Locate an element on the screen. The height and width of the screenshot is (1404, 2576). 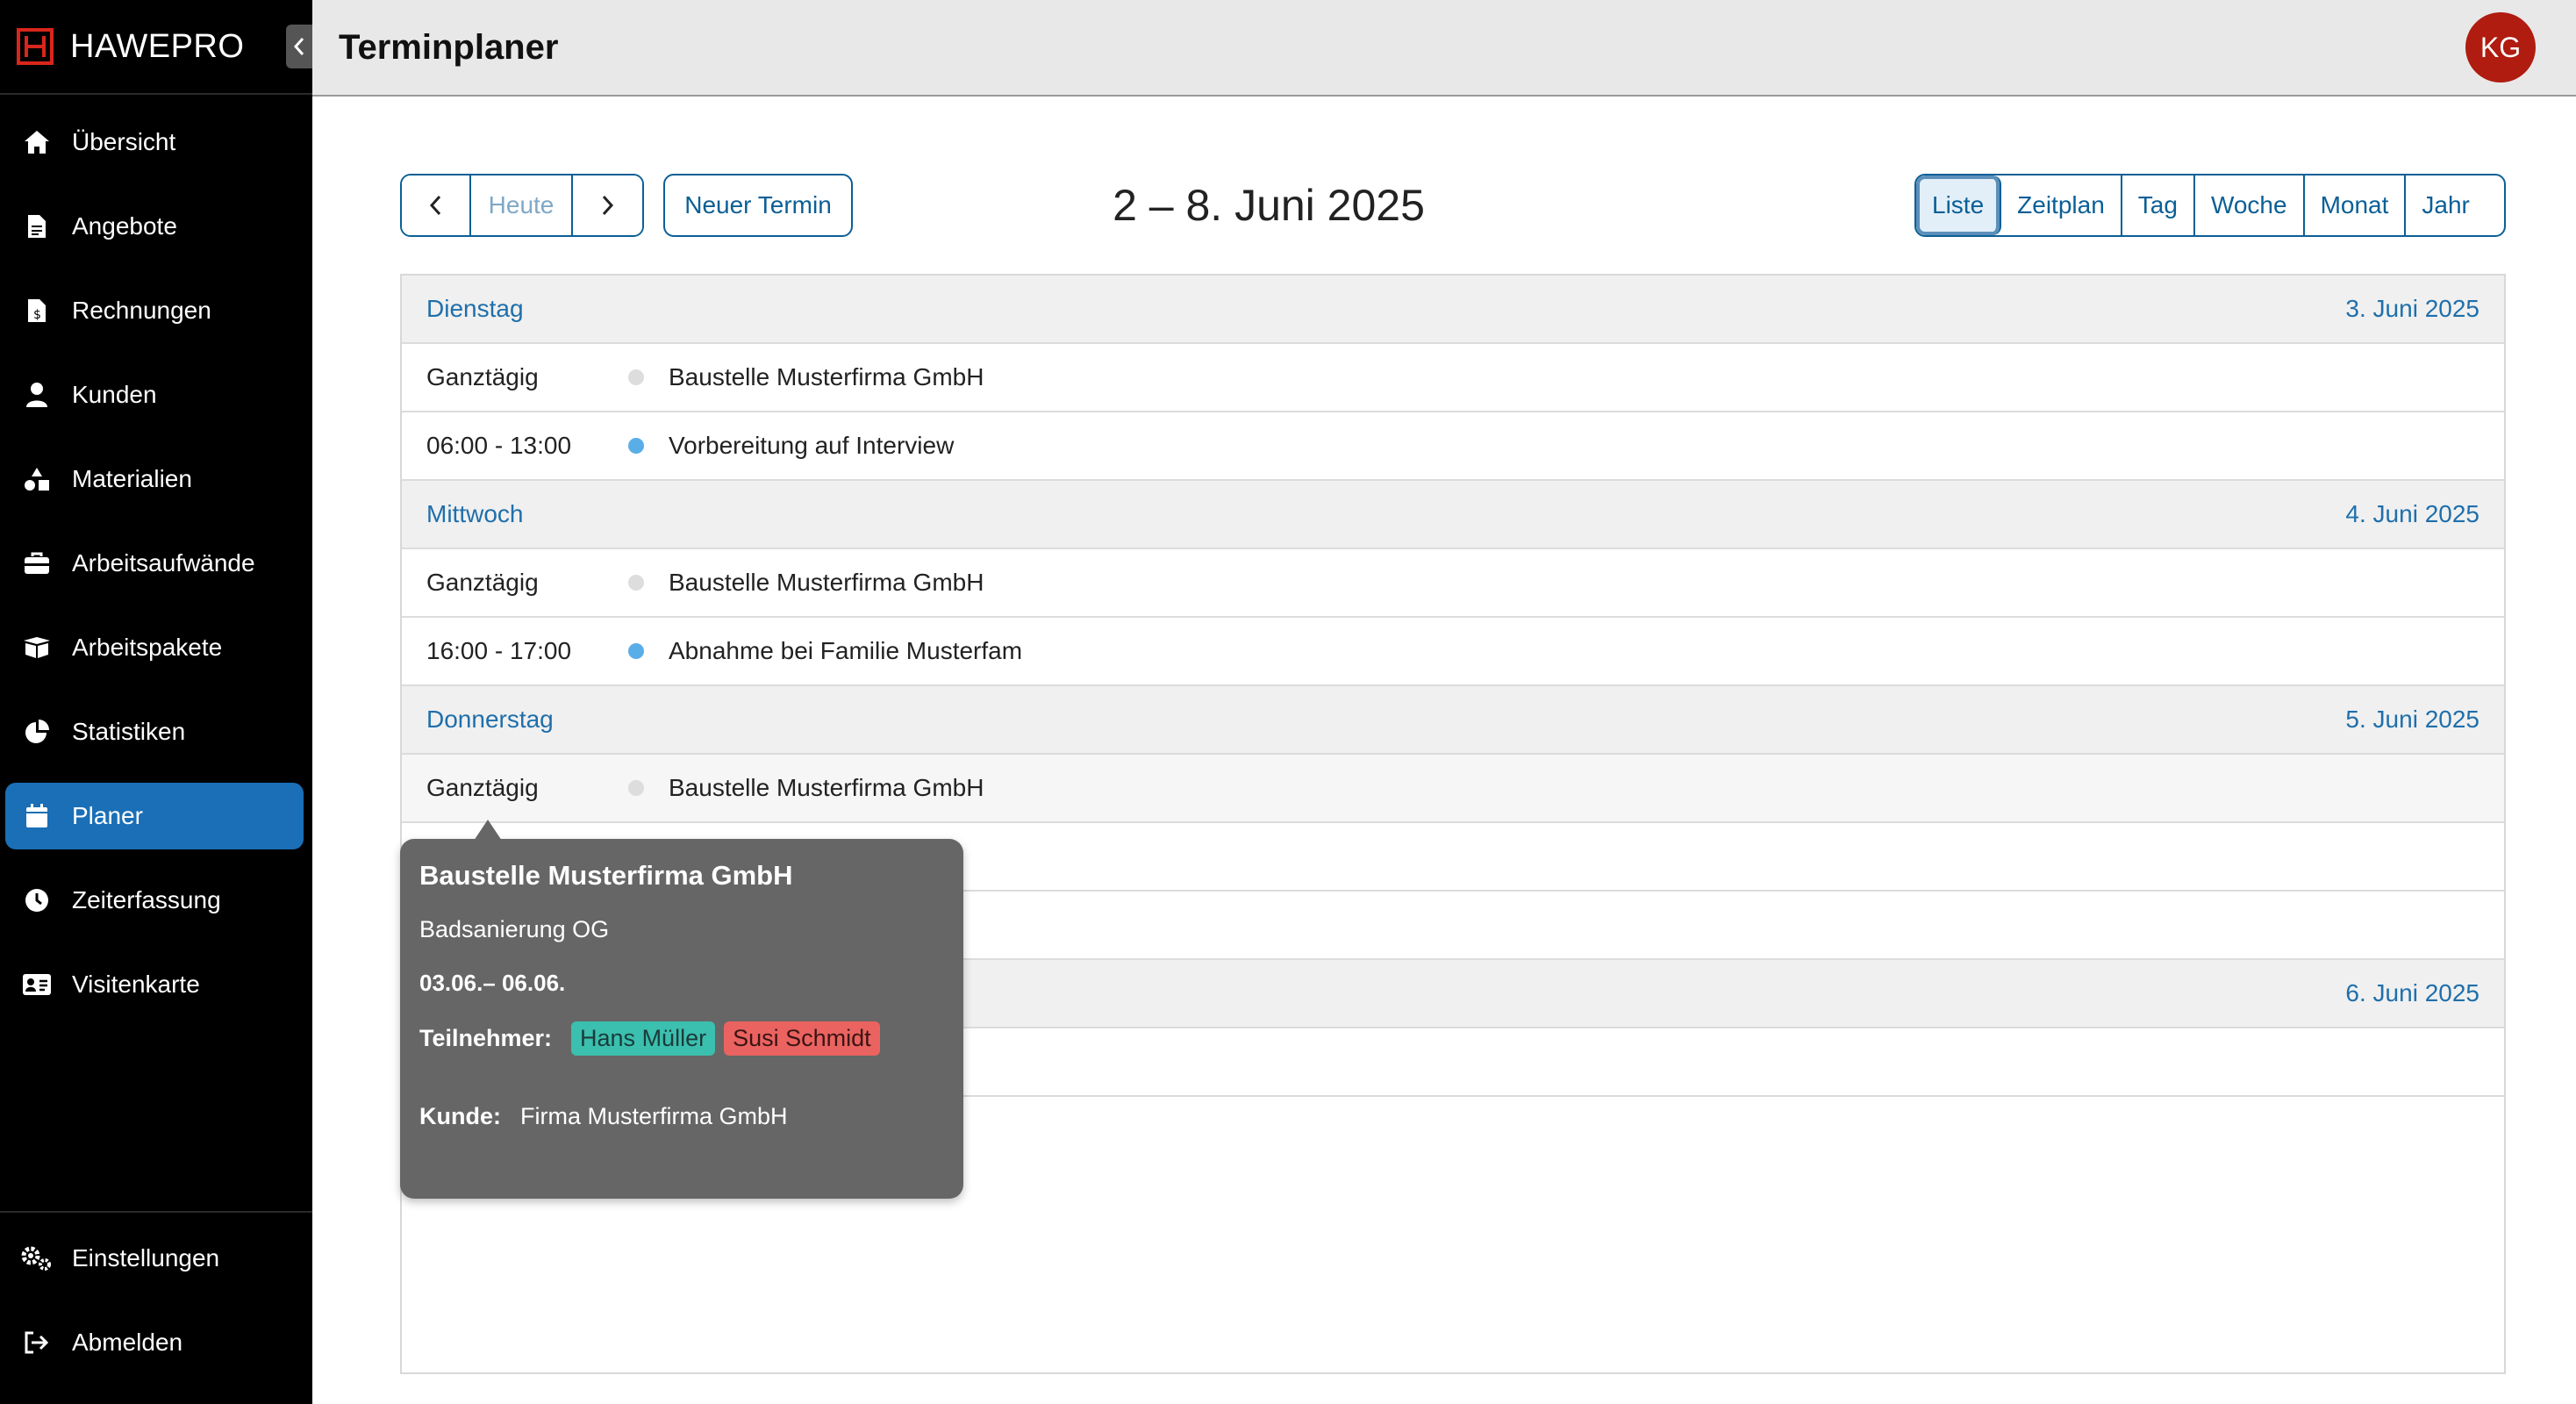
day-name: Donnerstag is located at coordinates (490, 720).